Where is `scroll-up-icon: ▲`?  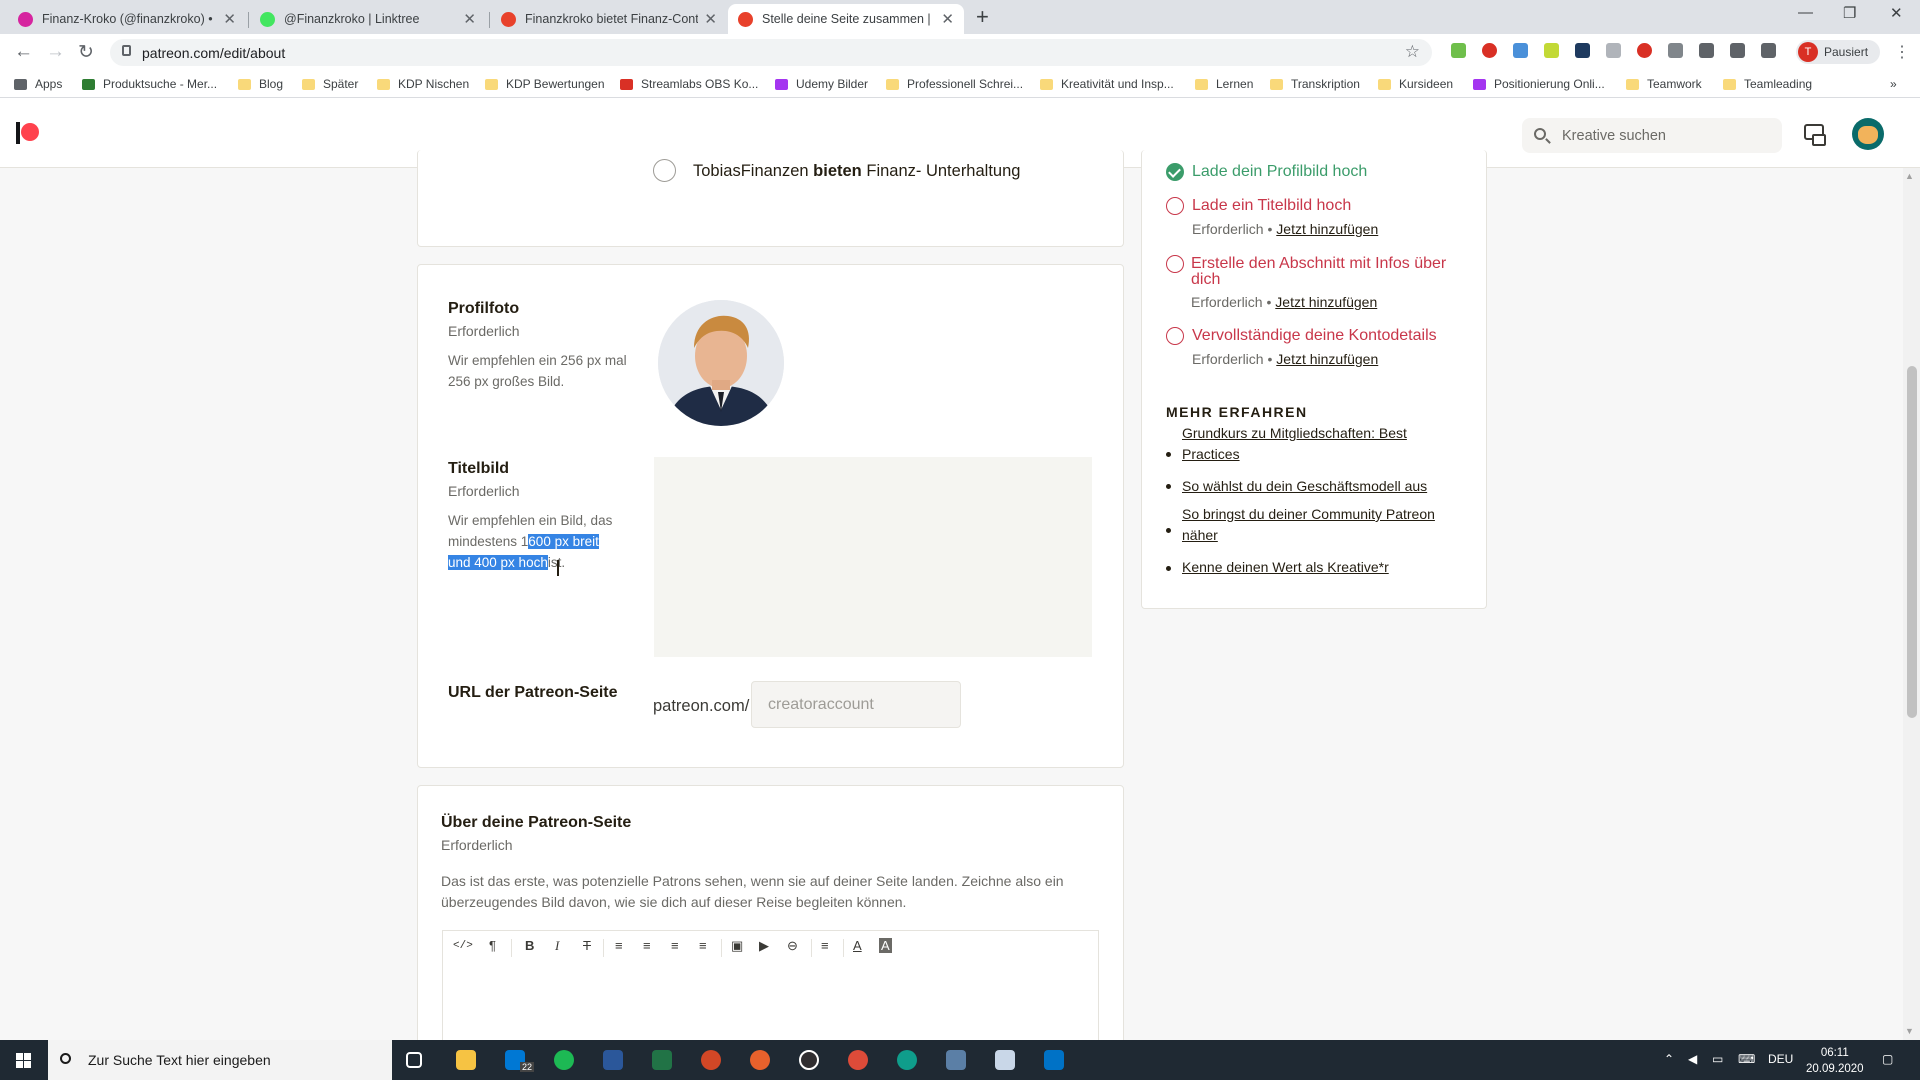
scroll-up-icon: ▲ is located at coordinates (1909, 176).